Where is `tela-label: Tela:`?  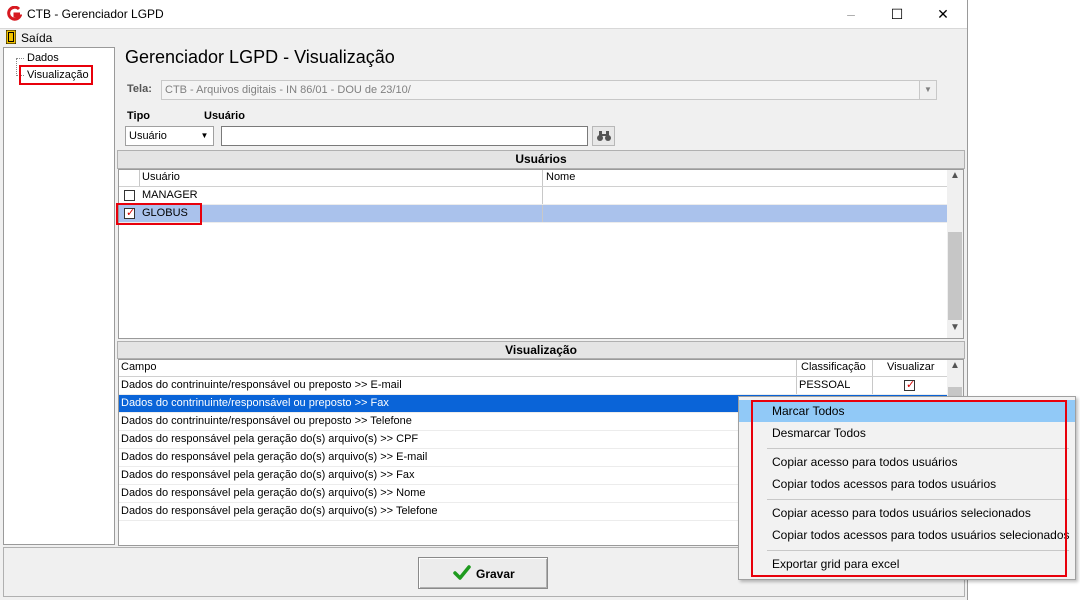 tela-label: Tela: is located at coordinates (139, 89).